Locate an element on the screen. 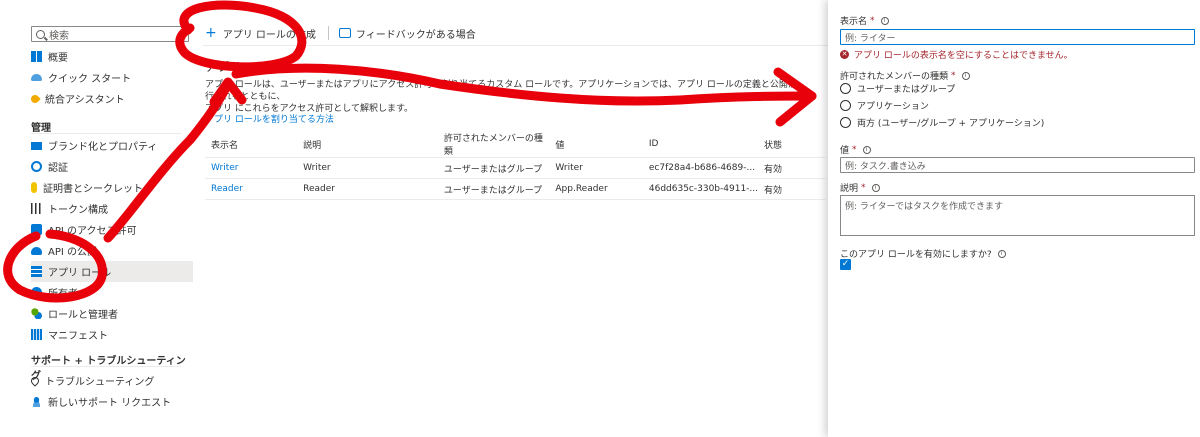  radio-both: 両方 (ユーザー/グループ + アプリケーション) is located at coordinates (942, 122).